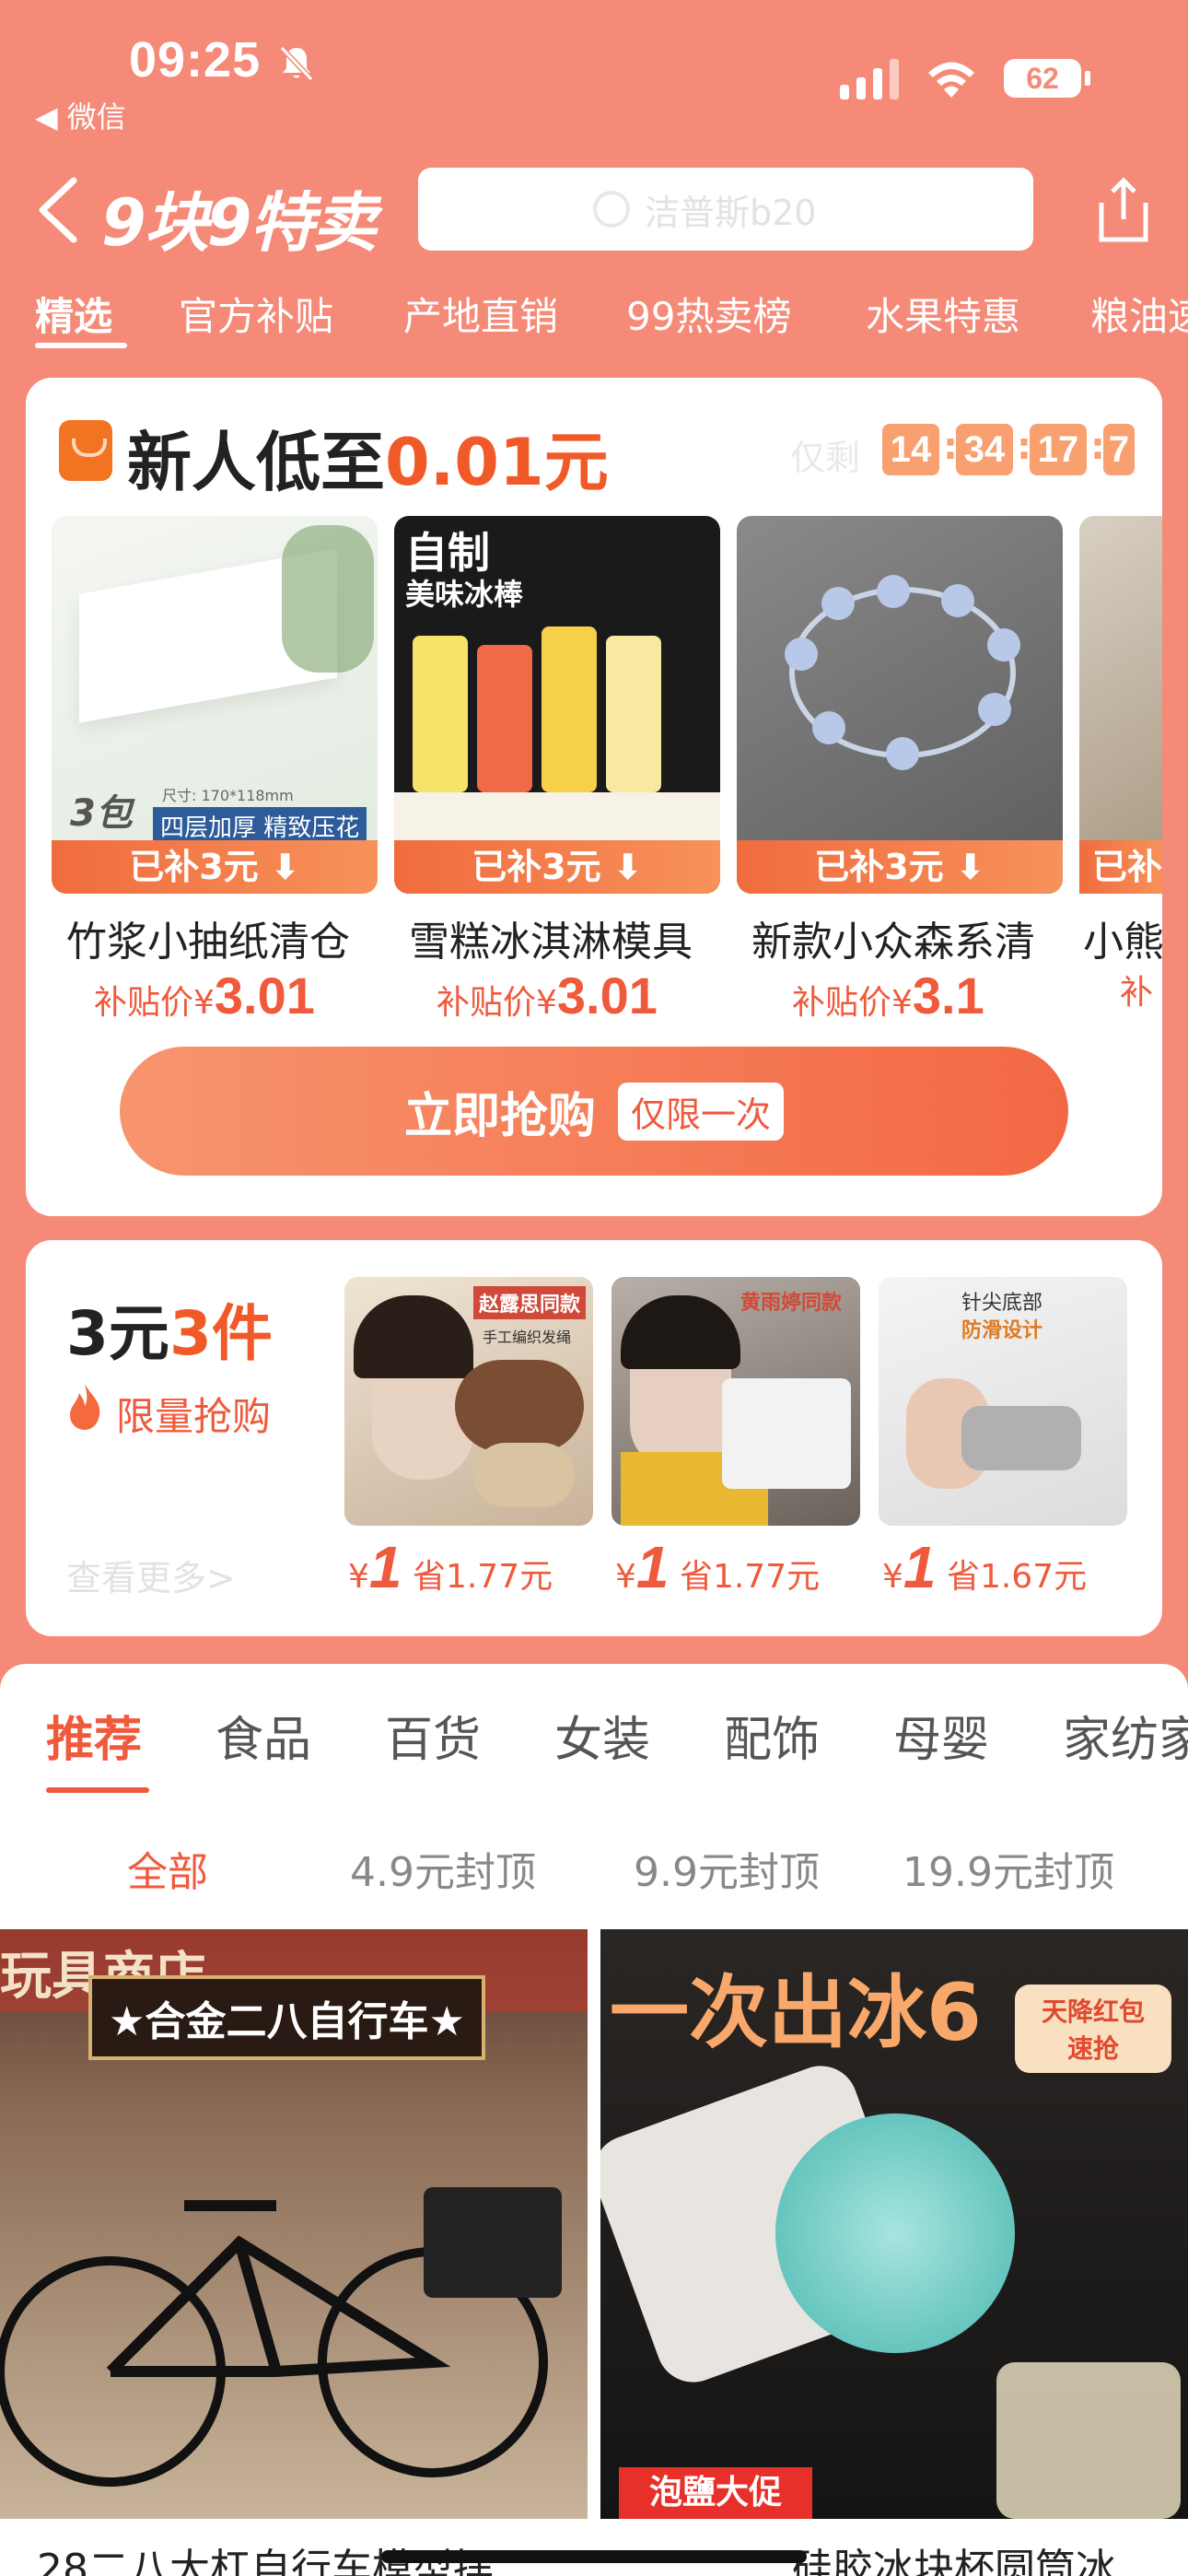  What do you see at coordinates (228, 795) in the screenshot?
I see `tissue-size: 尺寸: 170*118mm` at bounding box center [228, 795].